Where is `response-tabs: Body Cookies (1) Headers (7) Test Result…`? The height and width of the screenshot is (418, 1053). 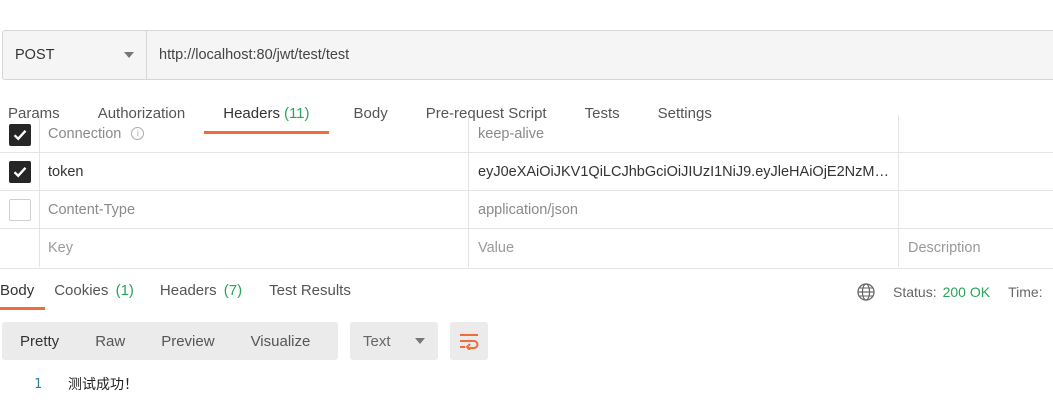 response-tabs: Body Cookies (1) Headers (7) Test Result… is located at coordinates (175, 294).